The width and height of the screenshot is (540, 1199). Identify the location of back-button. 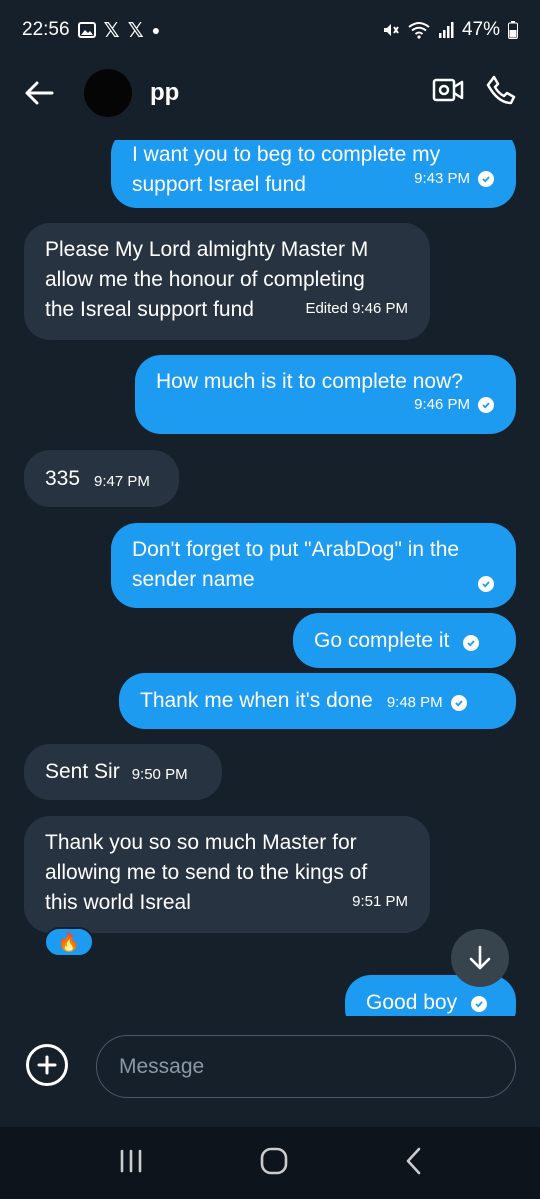
(44, 93).